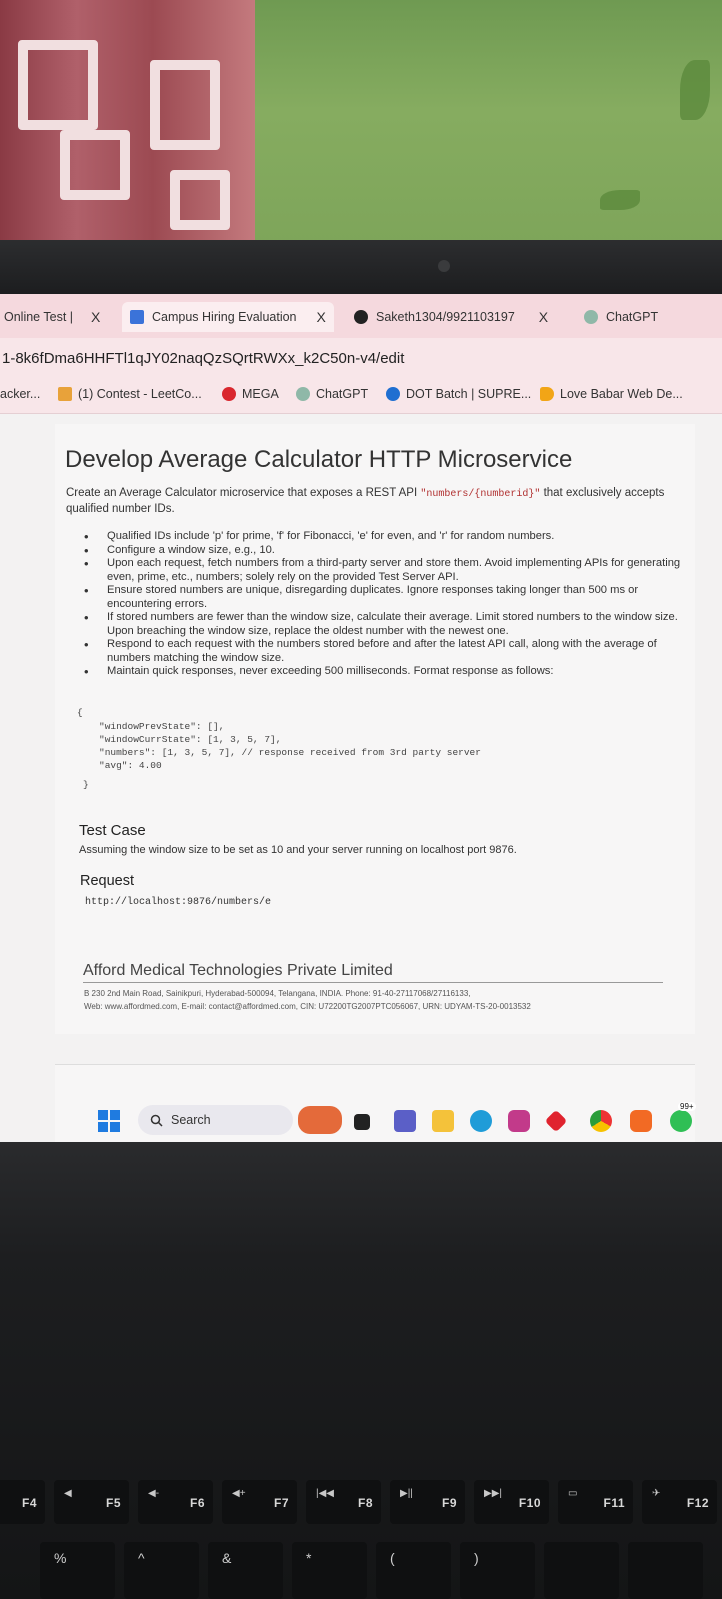  Describe the element at coordinates (68, 1493) in the screenshot. I see `mute-icon: ◀` at that location.